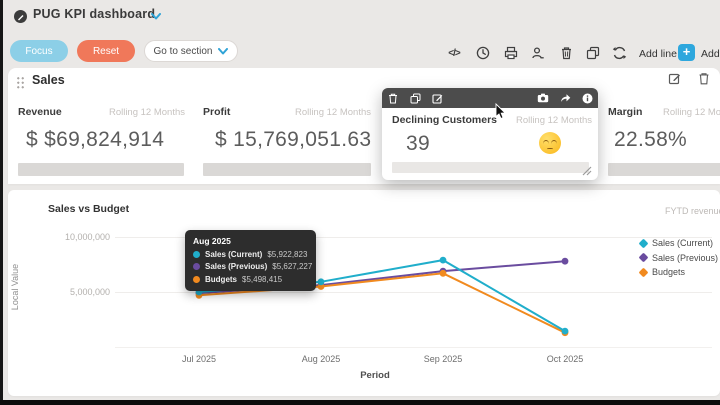 The image size is (720, 405). What do you see at coordinates (651, 139) in the screenshot?
I see `kpi-value-margin: 22.58%` at bounding box center [651, 139].